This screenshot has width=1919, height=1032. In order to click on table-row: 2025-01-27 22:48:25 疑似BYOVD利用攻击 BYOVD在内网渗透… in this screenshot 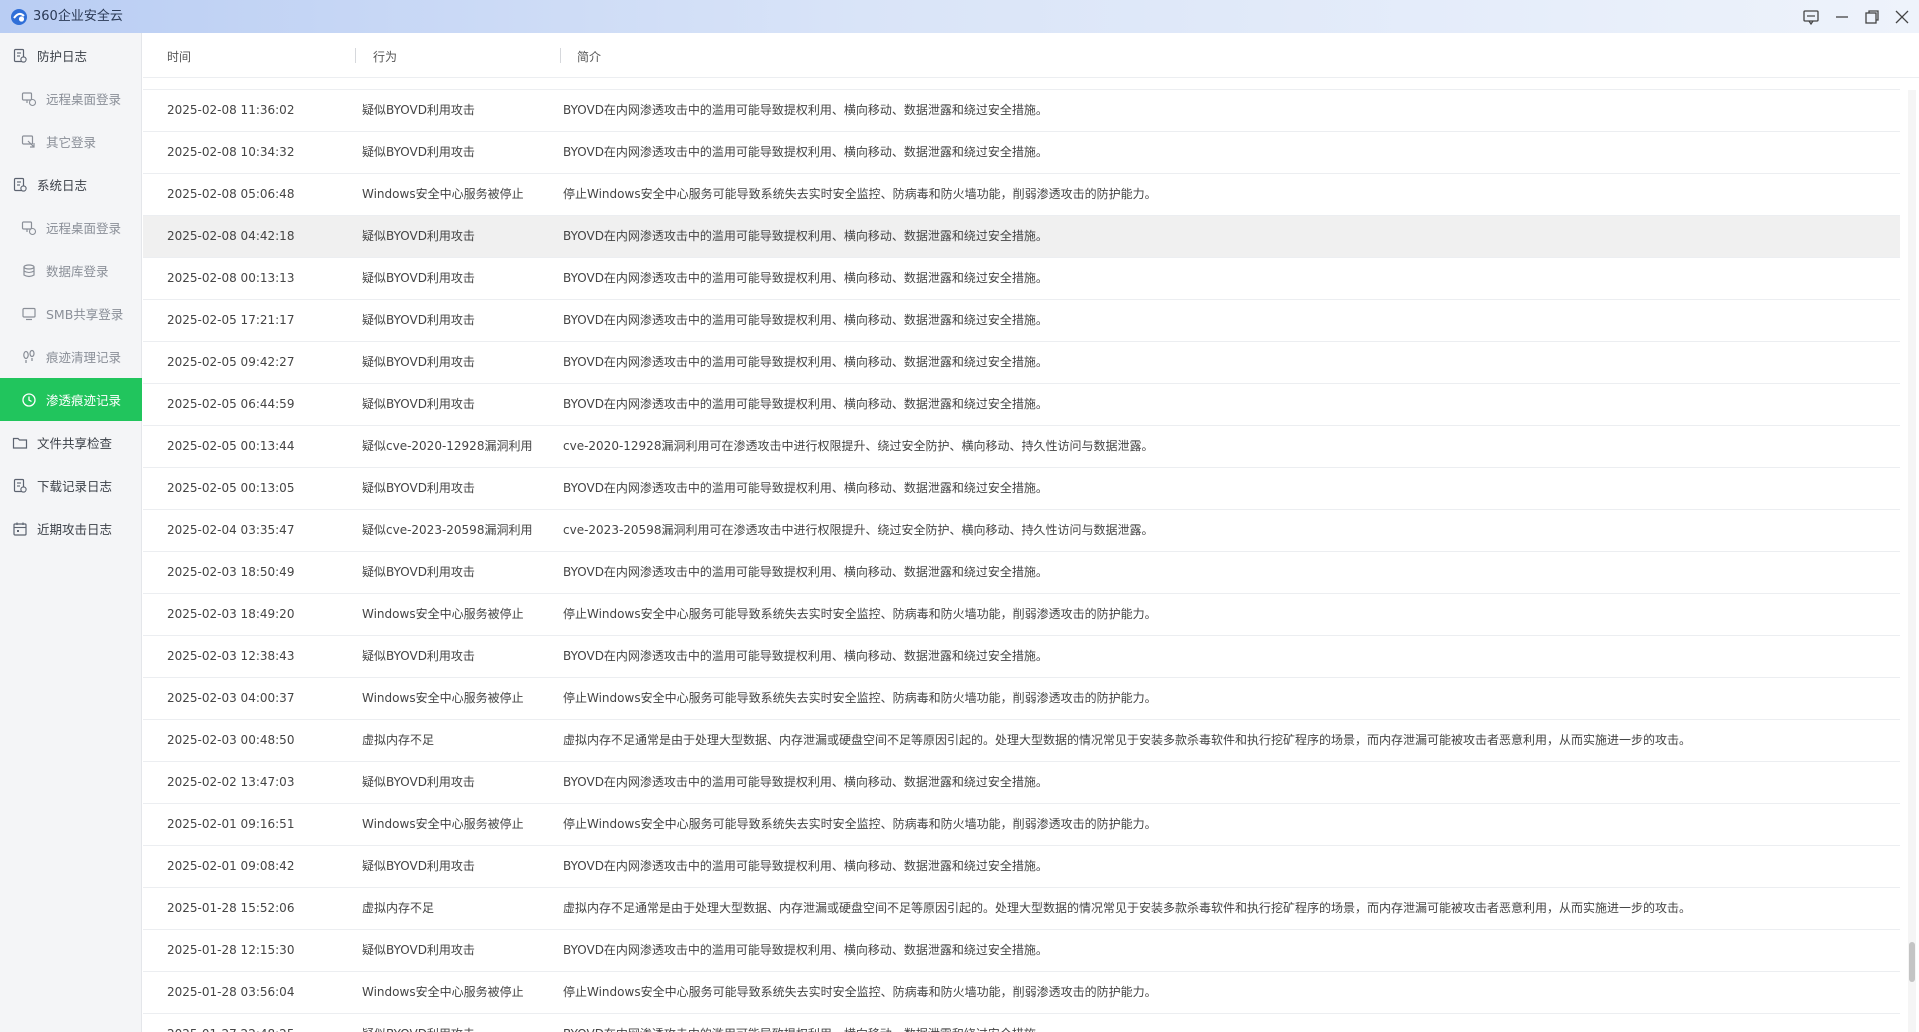, I will do `click(1021, 1023)`.